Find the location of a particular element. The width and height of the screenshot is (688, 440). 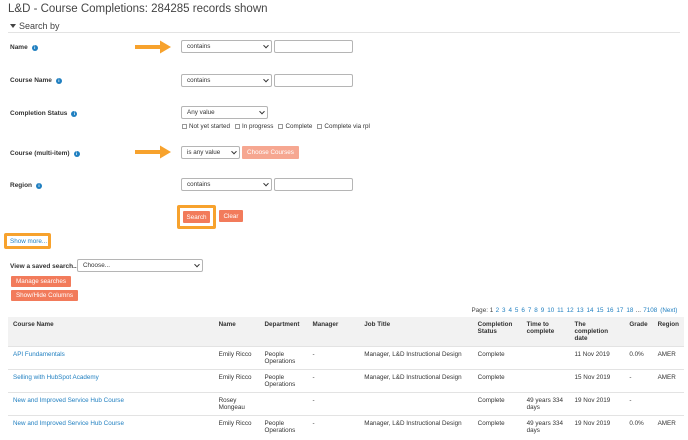

course-name-label: Course Name i is located at coordinates (36, 80).